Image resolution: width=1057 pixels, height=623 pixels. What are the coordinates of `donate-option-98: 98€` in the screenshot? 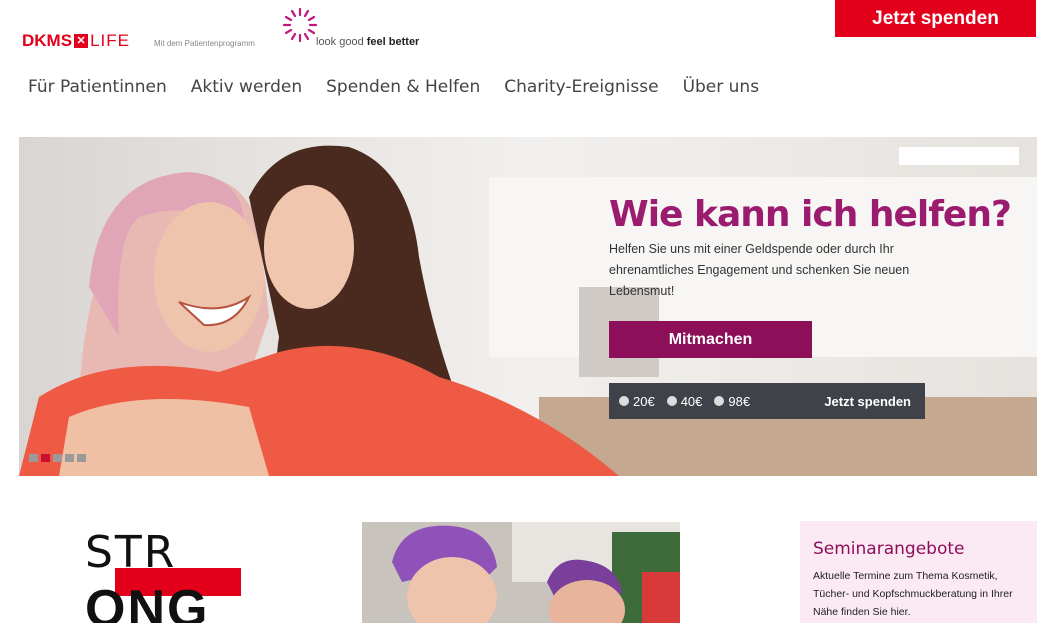 It's located at (732, 401).